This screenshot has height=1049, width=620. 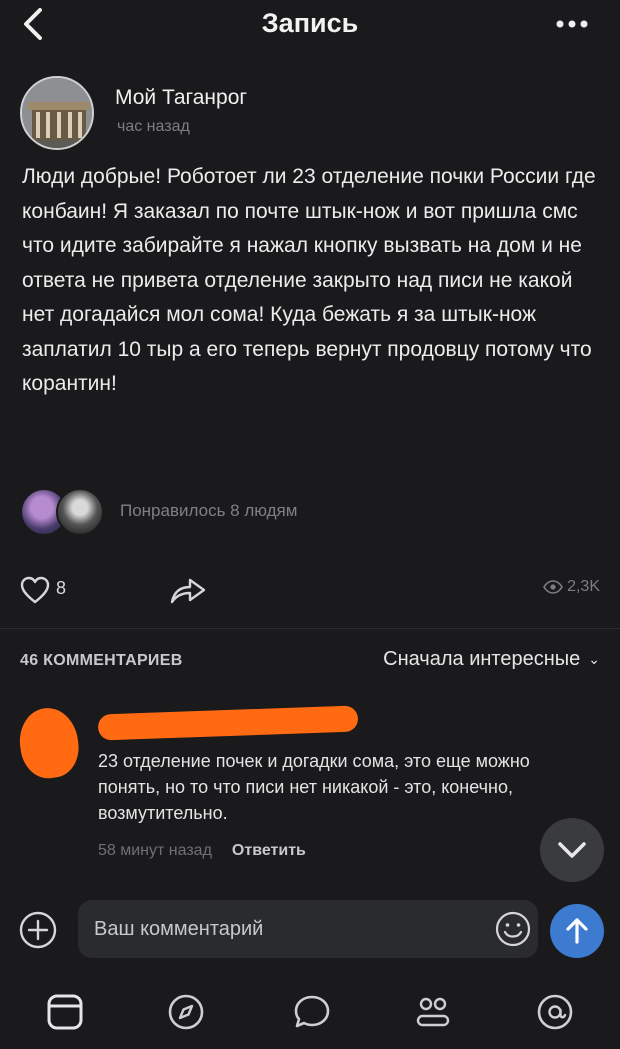 What do you see at coordinates (320, 513) in the screenshot?
I see `likers-row: Понравилось 8 людям` at bounding box center [320, 513].